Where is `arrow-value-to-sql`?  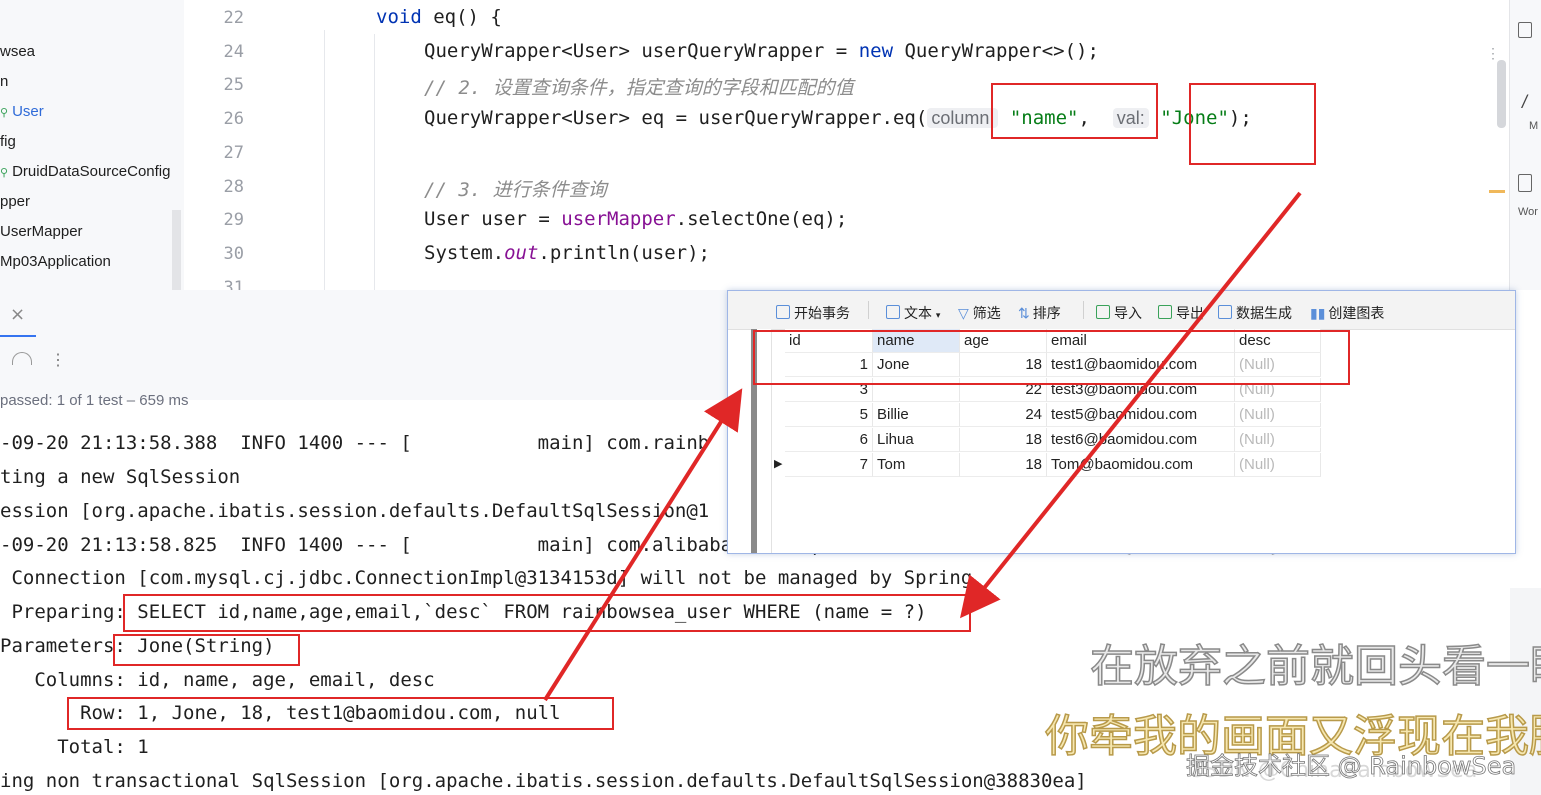
arrow-value-to-sql is located at coordinates (1131, 405).